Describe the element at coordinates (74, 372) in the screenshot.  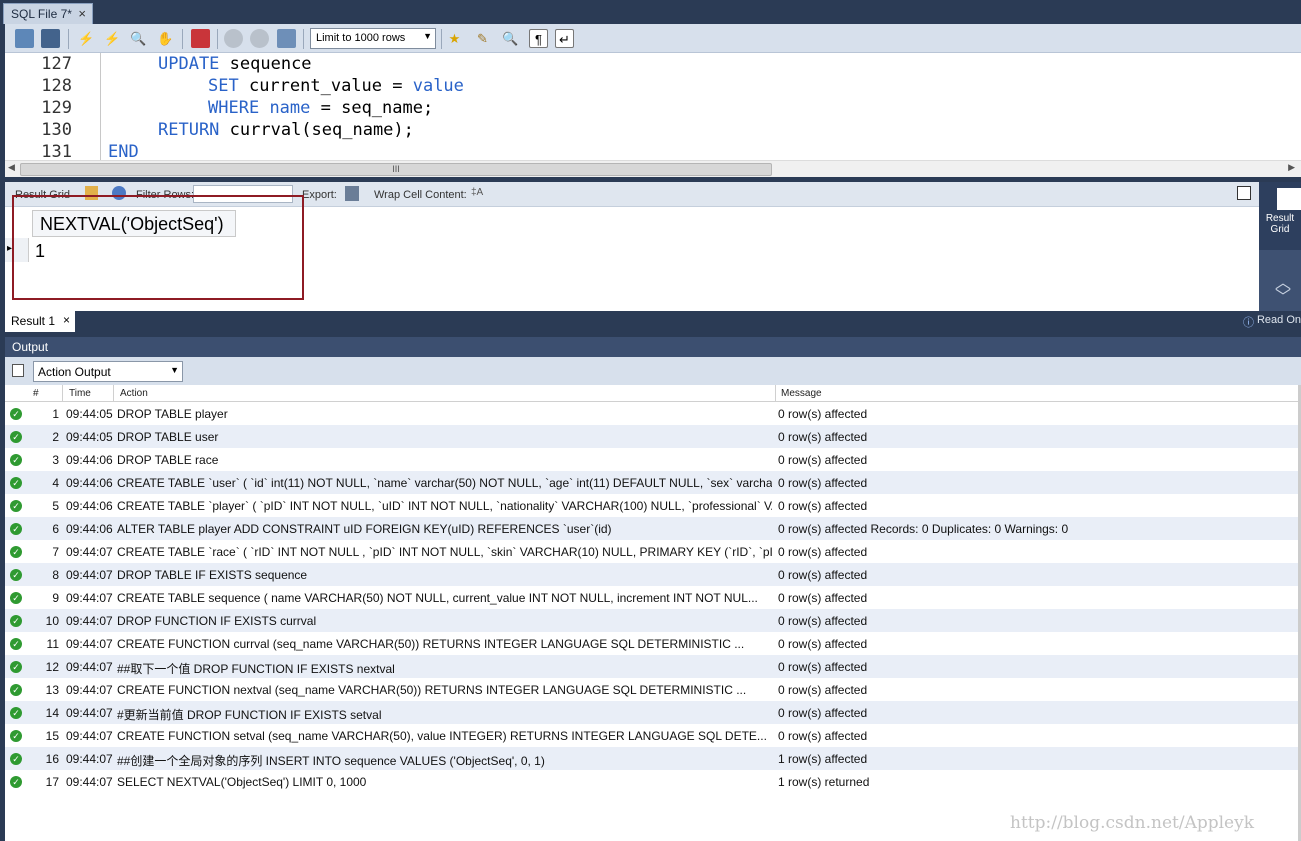
I see `output-type-value: Action Output` at that location.